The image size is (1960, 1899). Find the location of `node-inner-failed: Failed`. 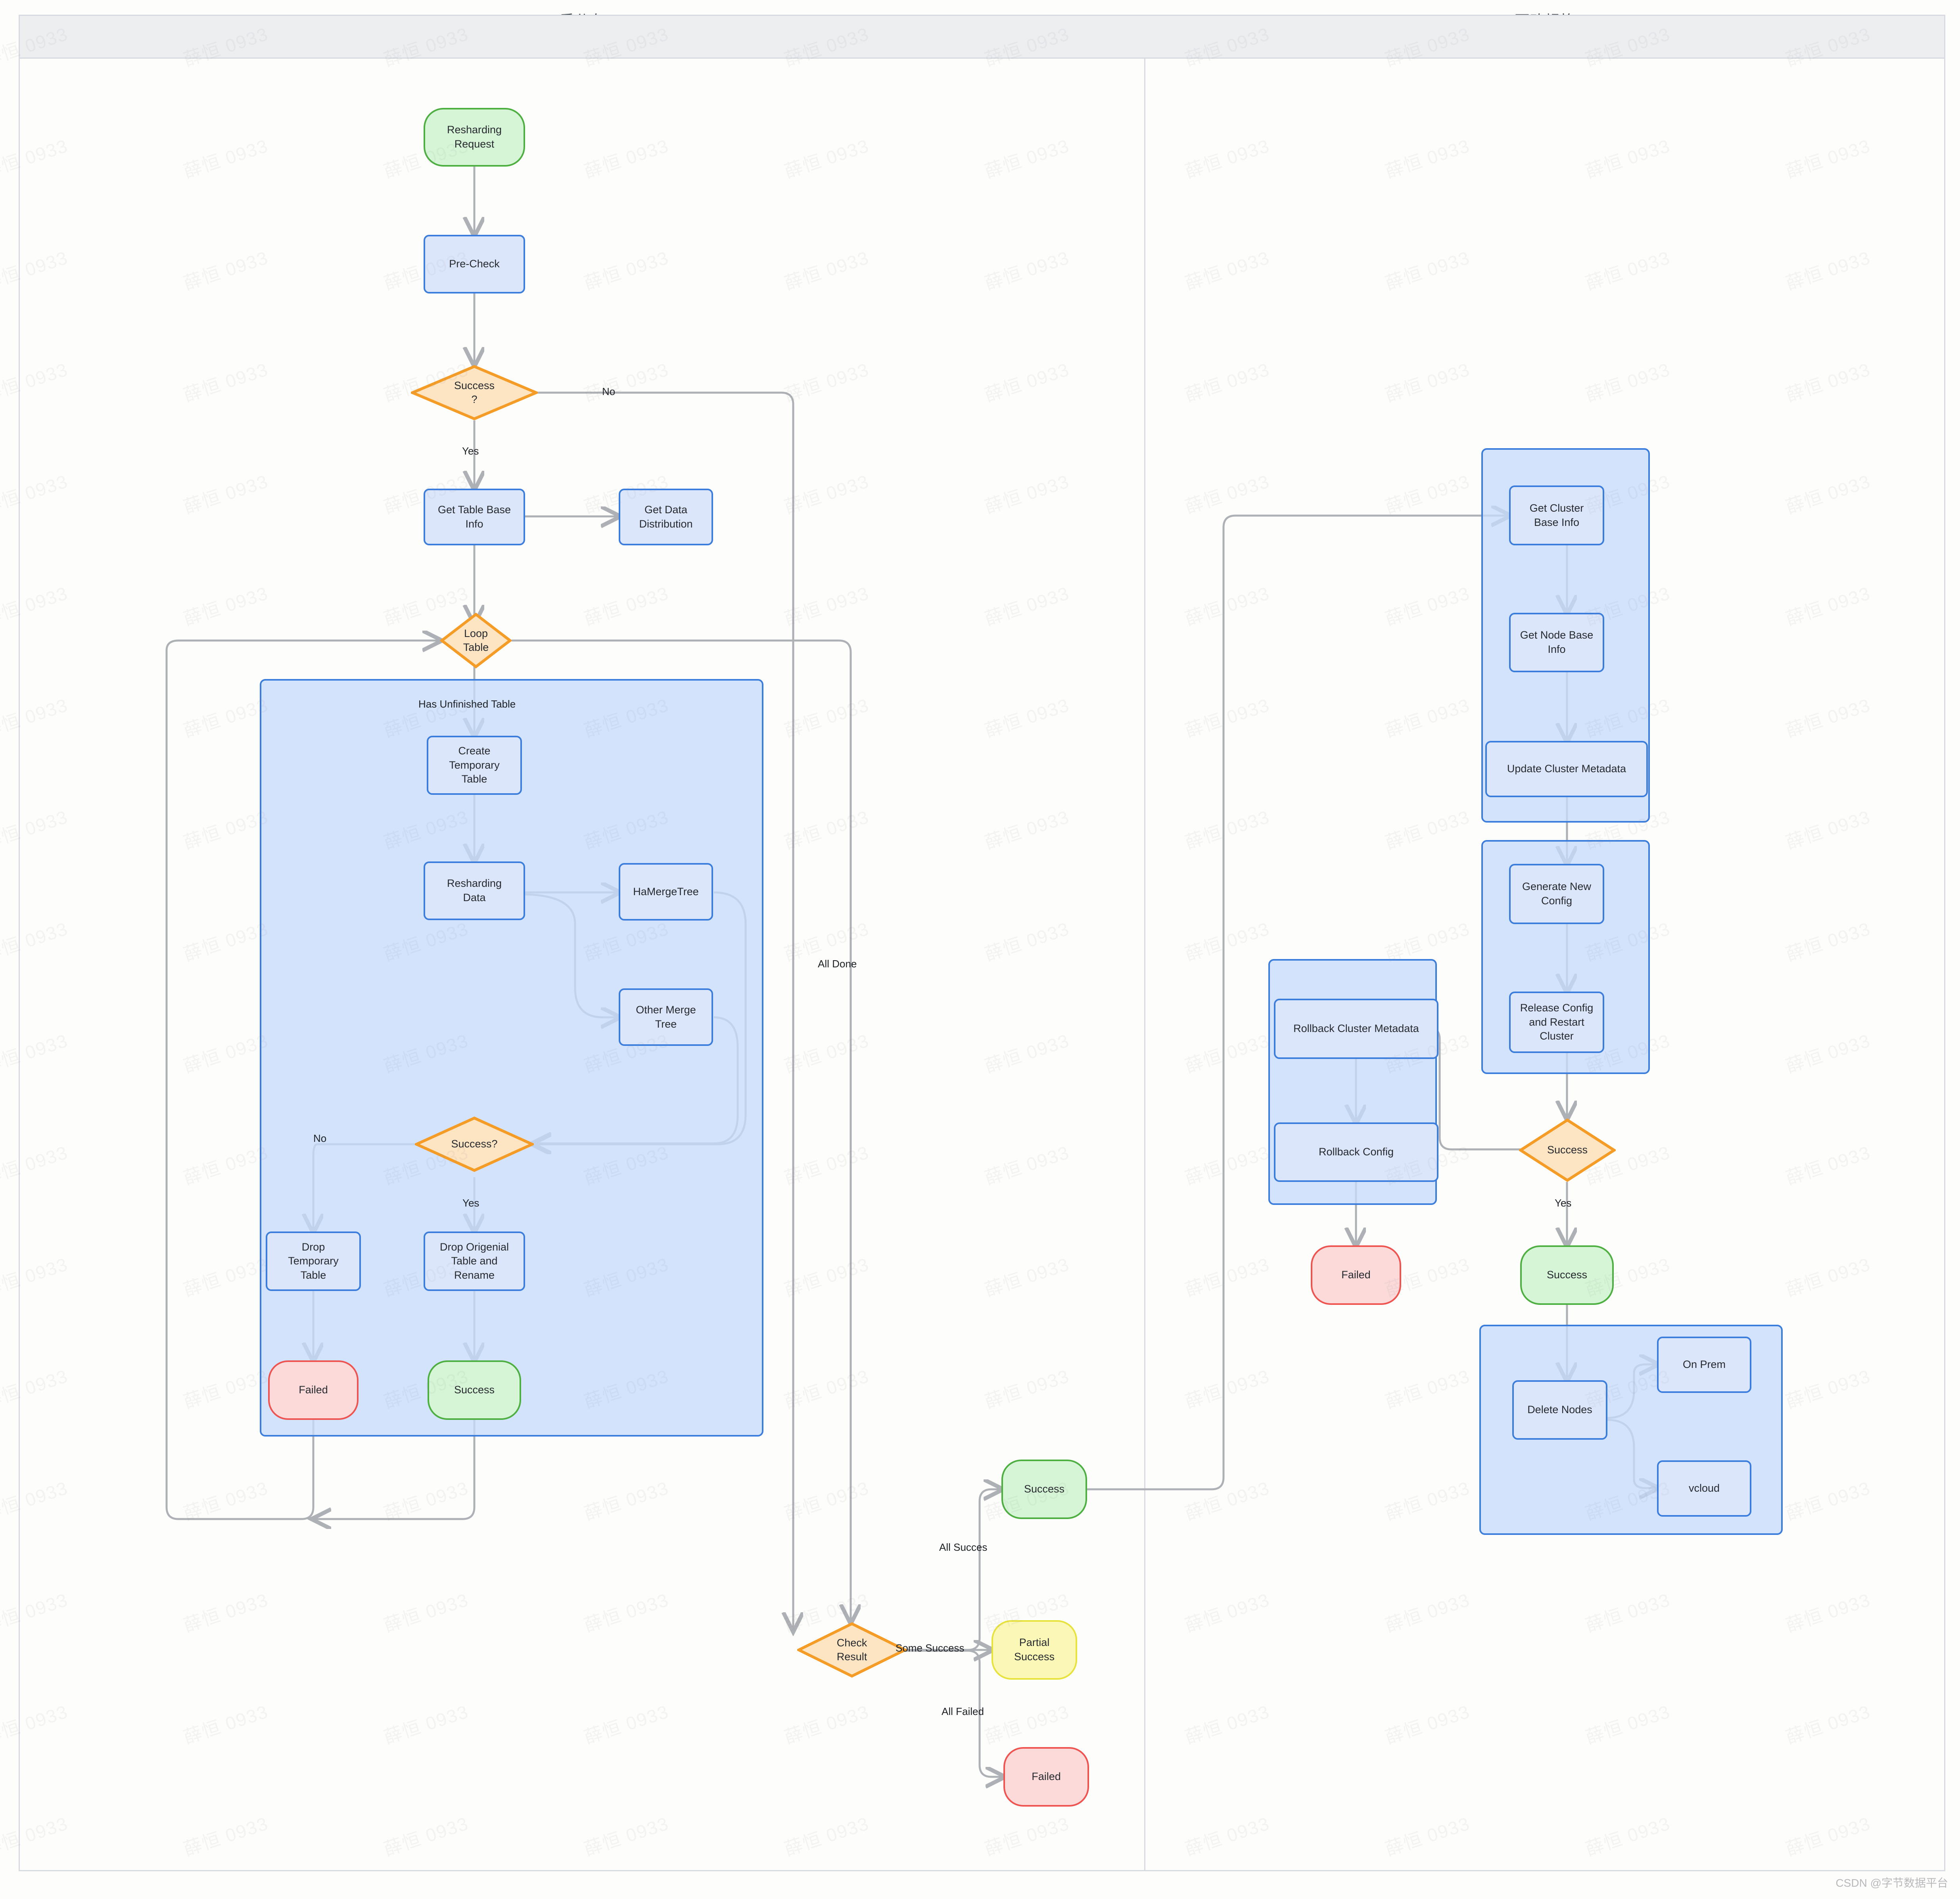

node-inner-failed: Failed is located at coordinates (313, 1390).